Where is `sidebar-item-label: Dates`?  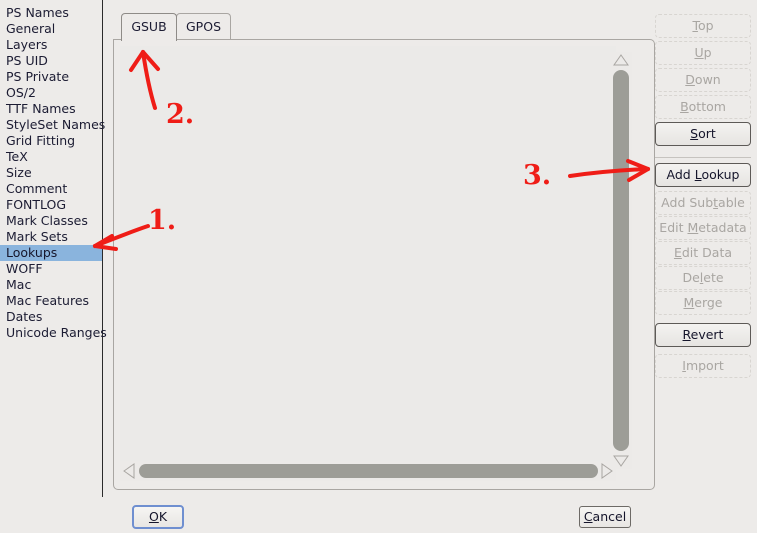
sidebar-item-label: Dates is located at coordinates (24, 316).